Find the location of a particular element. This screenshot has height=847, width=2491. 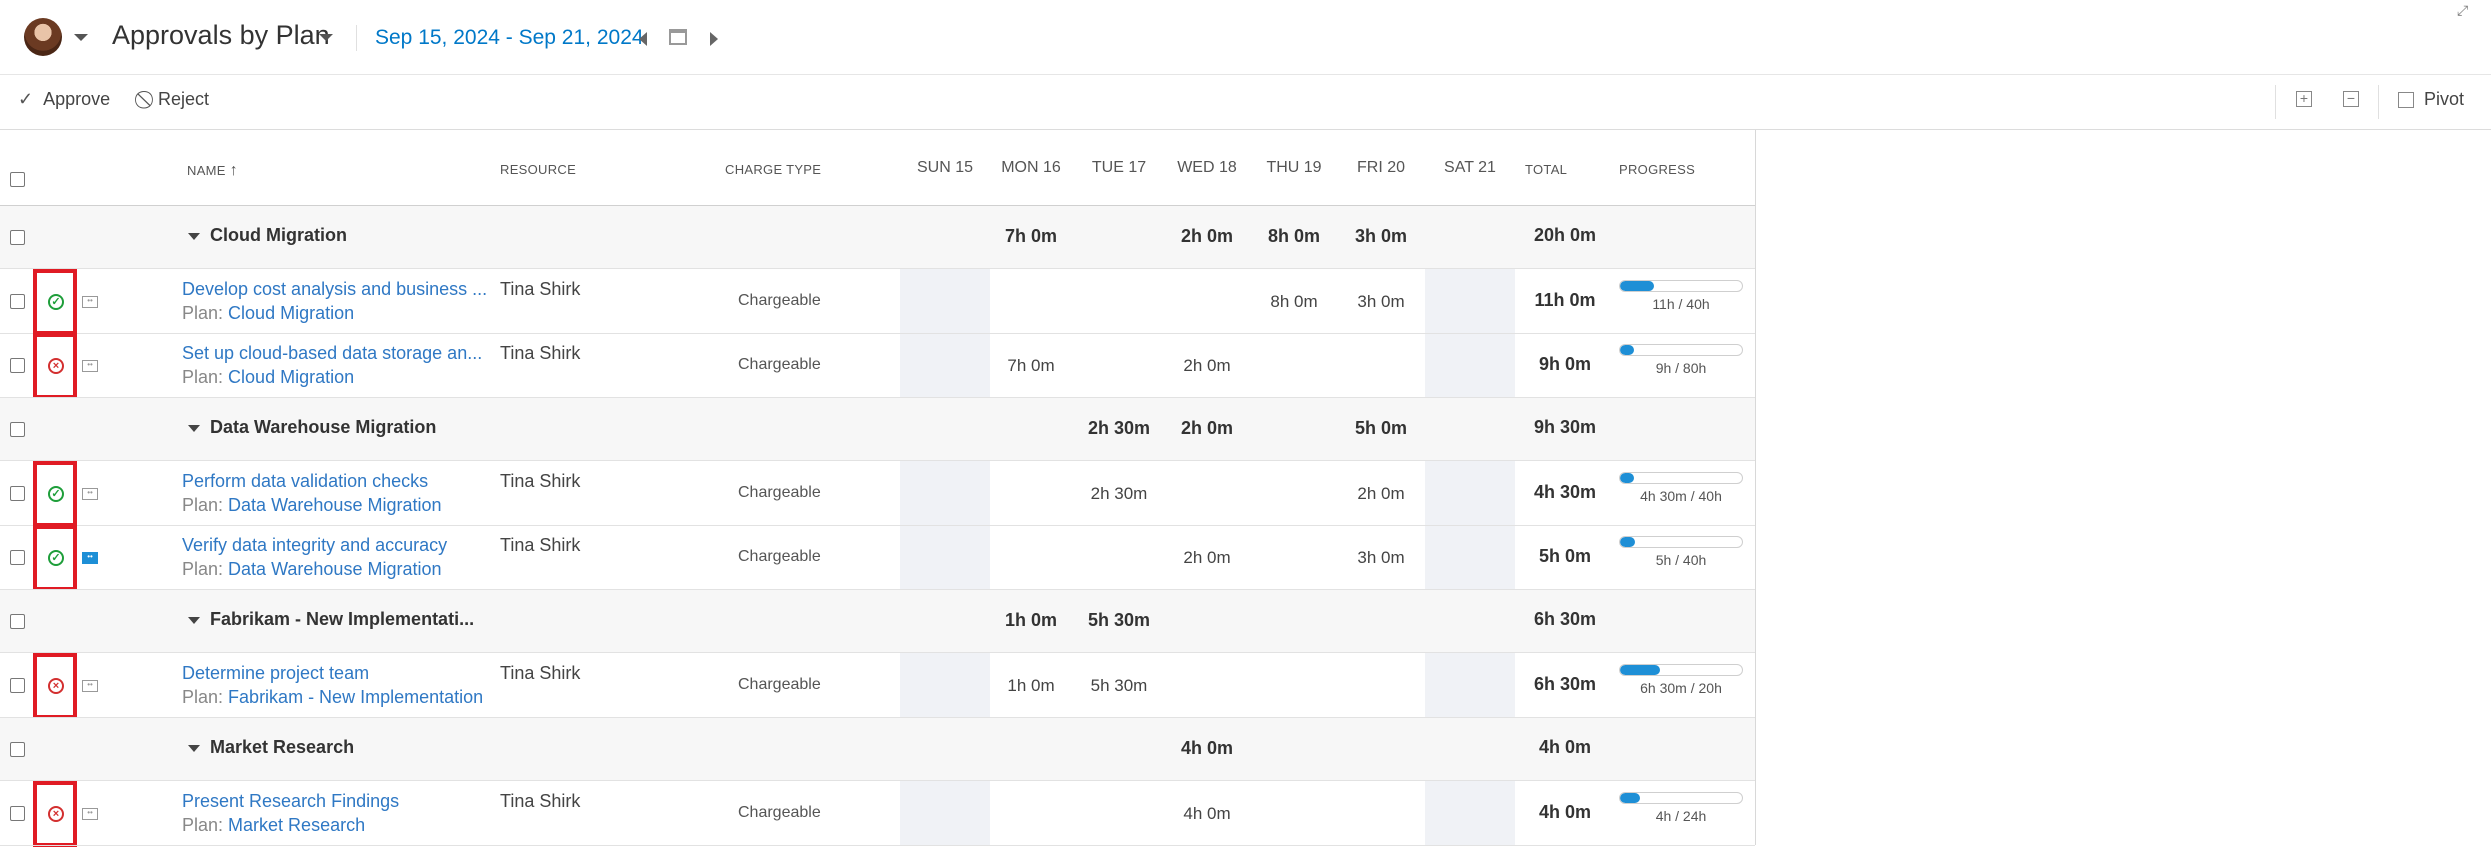

column-header-resource: RESOURCE is located at coordinates (538, 169).